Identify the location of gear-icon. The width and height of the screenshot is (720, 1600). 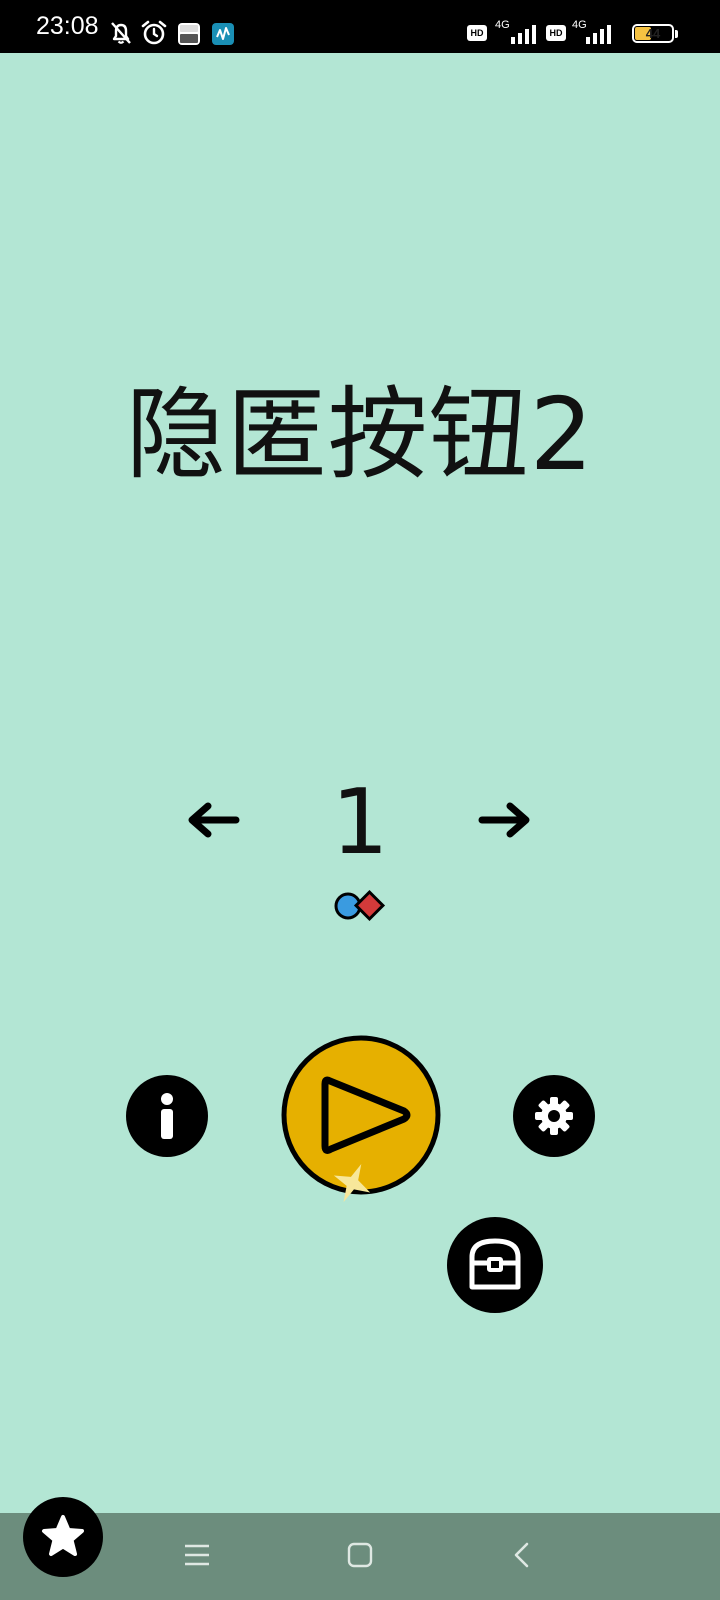
(554, 1116).